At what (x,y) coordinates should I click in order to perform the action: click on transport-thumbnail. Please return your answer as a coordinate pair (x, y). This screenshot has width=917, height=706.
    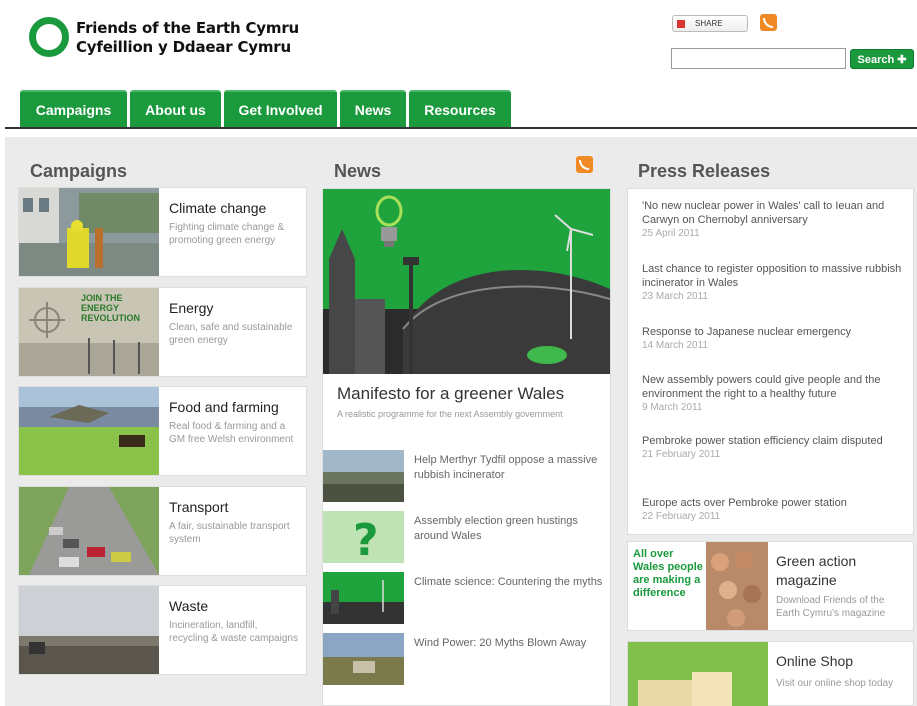
    Looking at the image, I should click on (89, 531).